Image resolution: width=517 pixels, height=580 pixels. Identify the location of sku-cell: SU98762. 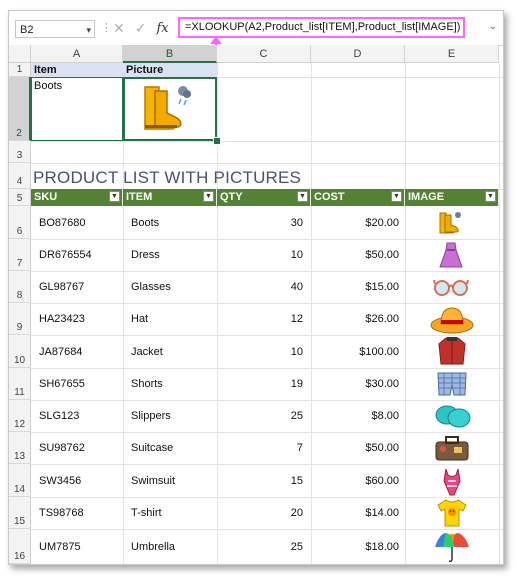
(79, 448).